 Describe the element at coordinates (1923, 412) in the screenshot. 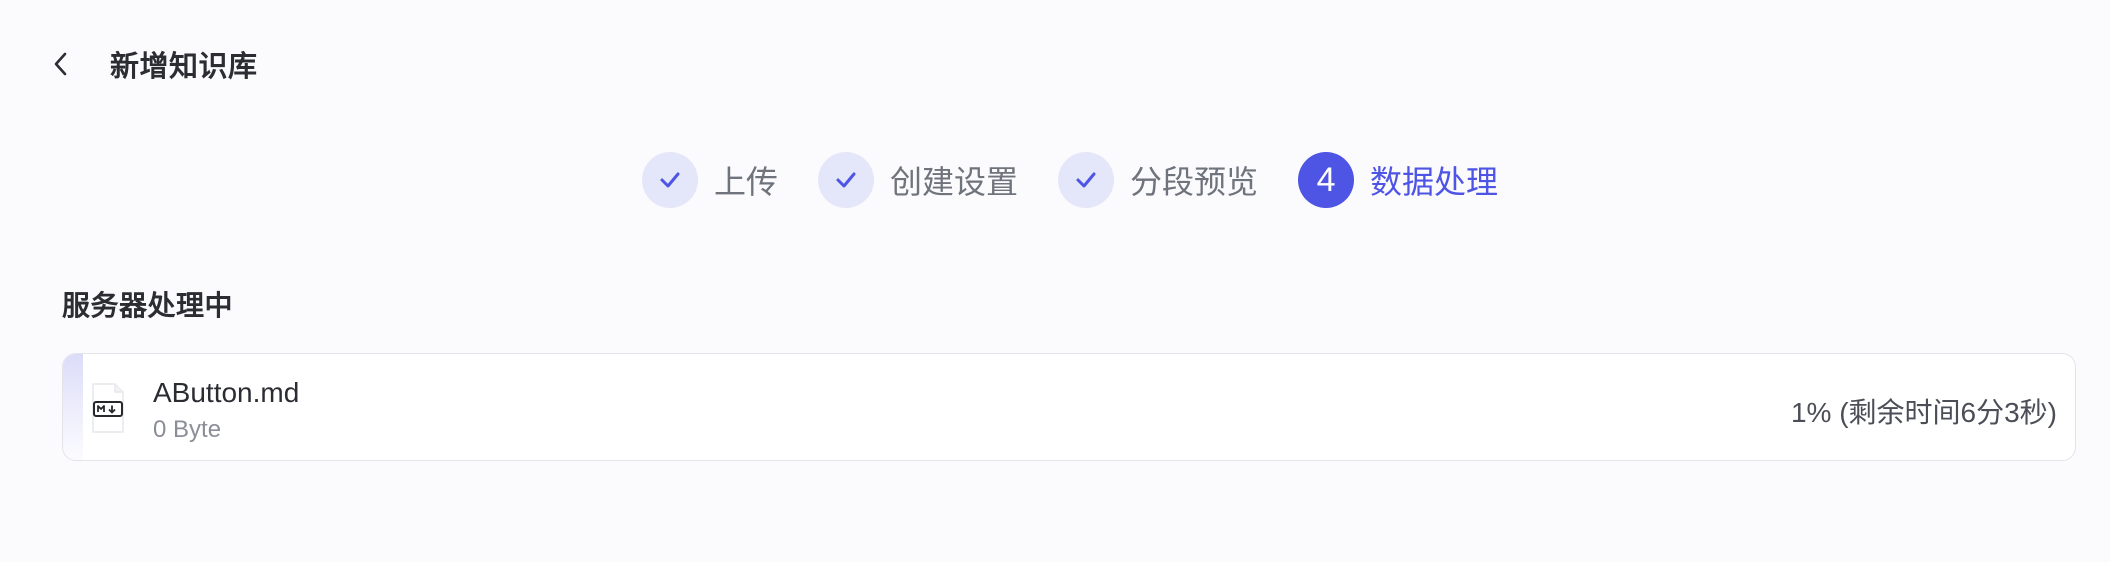

I see `processing-status: 1% (剩余时间6分3秒)` at that location.